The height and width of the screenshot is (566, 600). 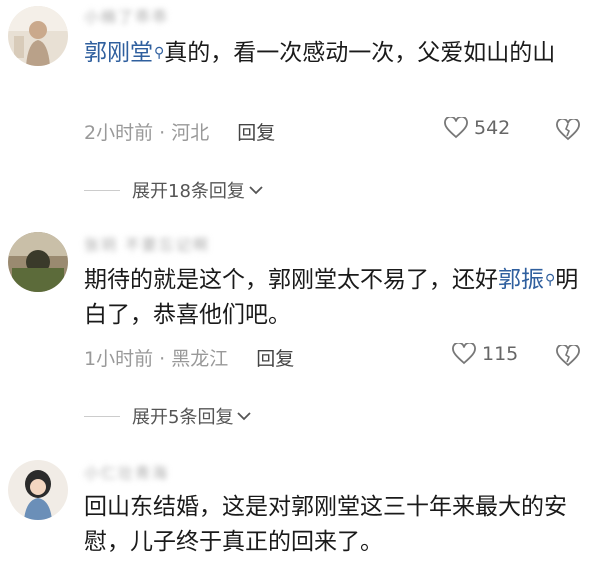 I want to click on comment-text-start: 期待的就是这个，郭刚堂太不易了，还好, so click(x=291, y=280).